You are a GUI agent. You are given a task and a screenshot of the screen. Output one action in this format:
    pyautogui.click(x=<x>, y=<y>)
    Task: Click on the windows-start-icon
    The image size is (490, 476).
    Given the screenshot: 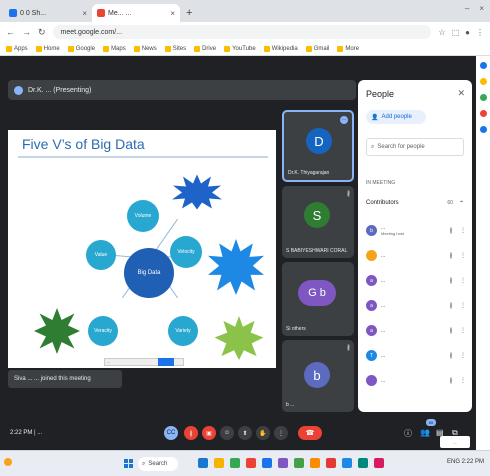 What is the action you would take?
    pyautogui.click(x=128, y=463)
    